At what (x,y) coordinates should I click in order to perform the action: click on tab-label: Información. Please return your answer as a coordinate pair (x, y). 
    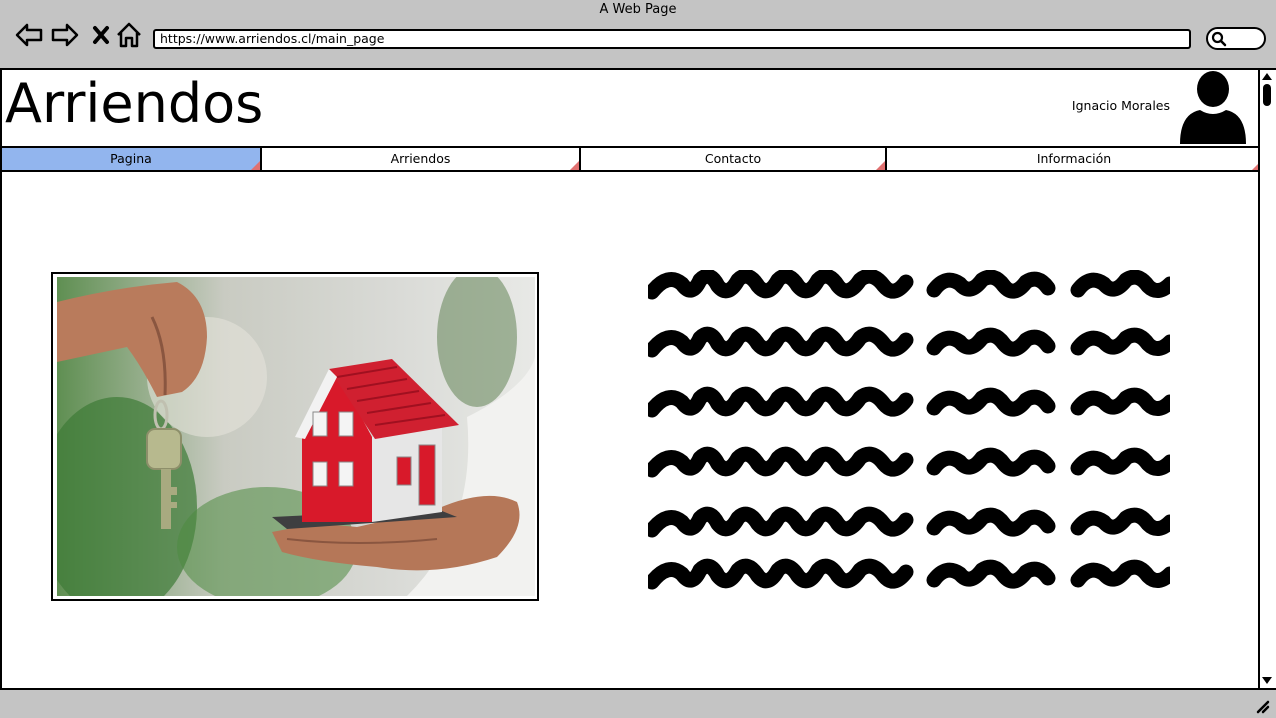
    Looking at the image, I should click on (1074, 158).